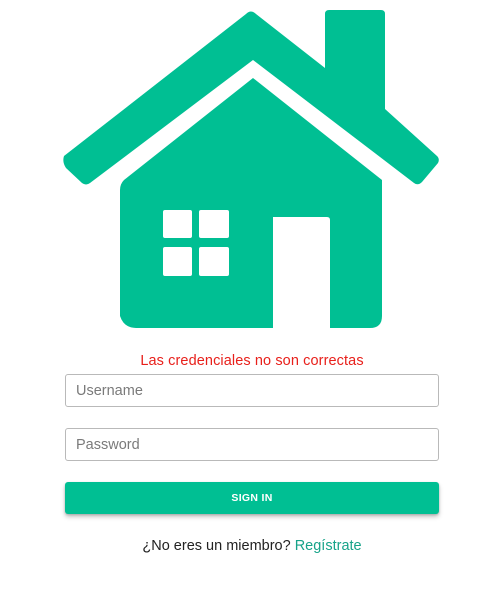  Describe the element at coordinates (252, 361) in the screenshot. I see `error-message: Las credenciales no son correctas` at that location.